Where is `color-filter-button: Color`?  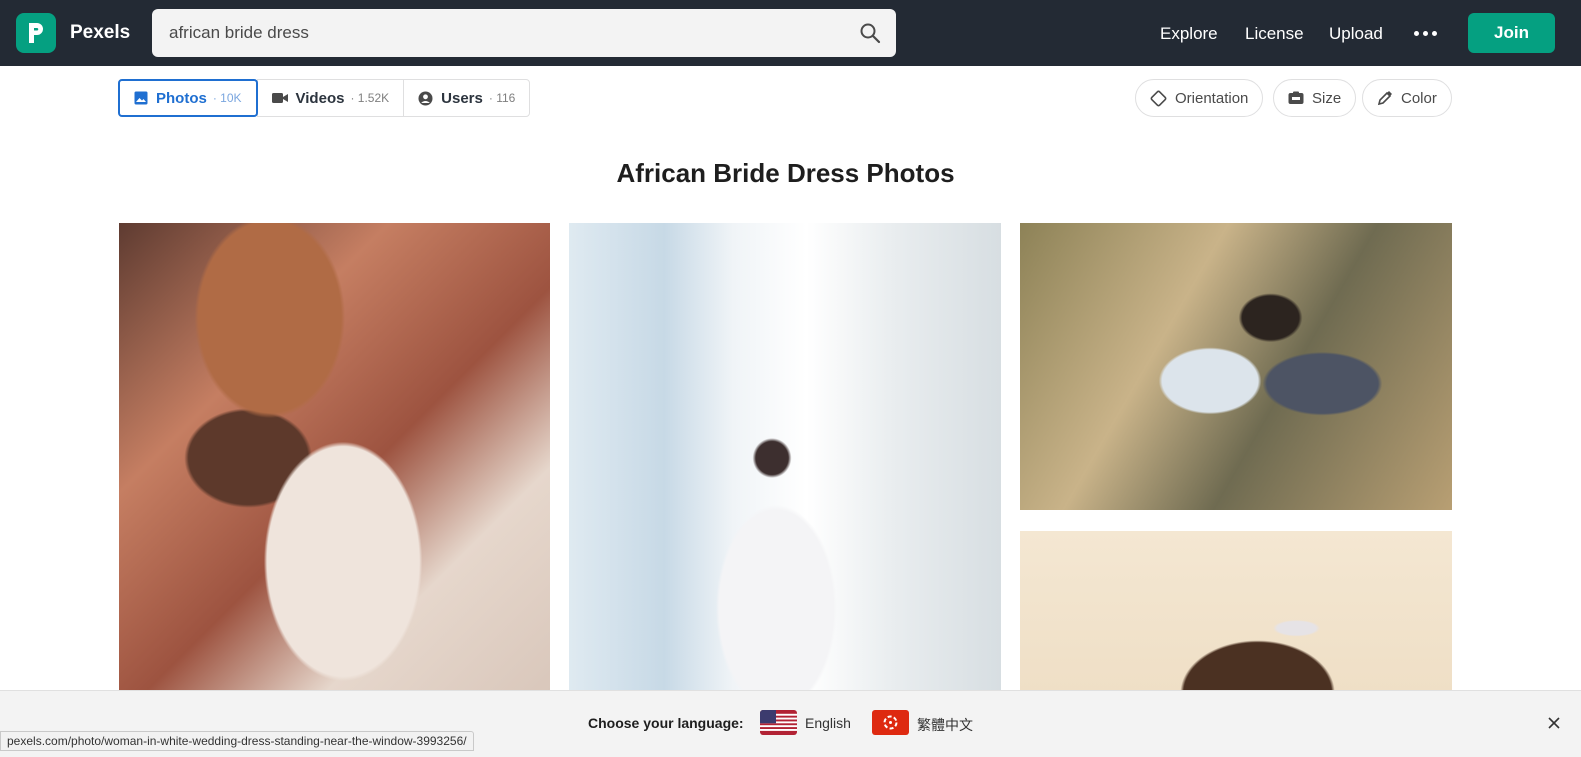 color-filter-button: Color is located at coordinates (1407, 98).